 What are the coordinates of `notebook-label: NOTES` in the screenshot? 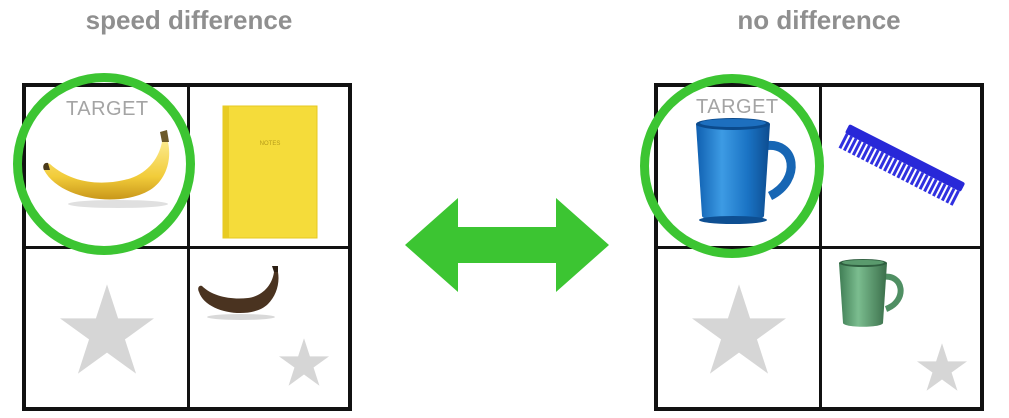 It's located at (270, 144).